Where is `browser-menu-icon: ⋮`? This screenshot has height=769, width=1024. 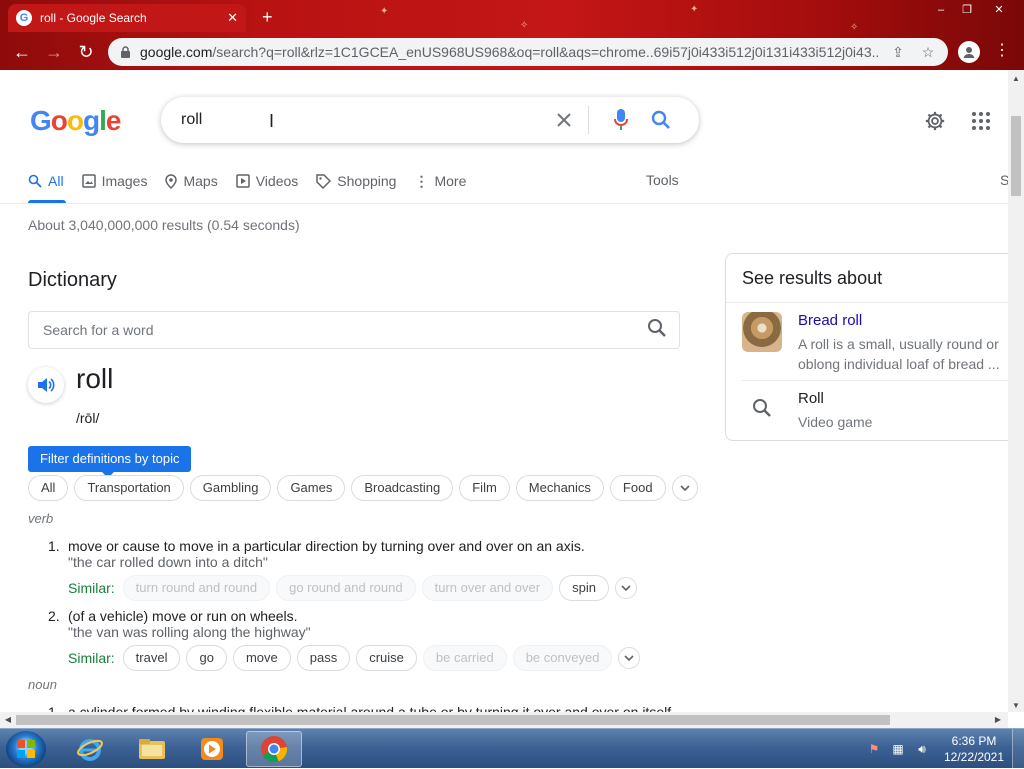 browser-menu-icon: ⋮ is located at coordinates (1002, 50).